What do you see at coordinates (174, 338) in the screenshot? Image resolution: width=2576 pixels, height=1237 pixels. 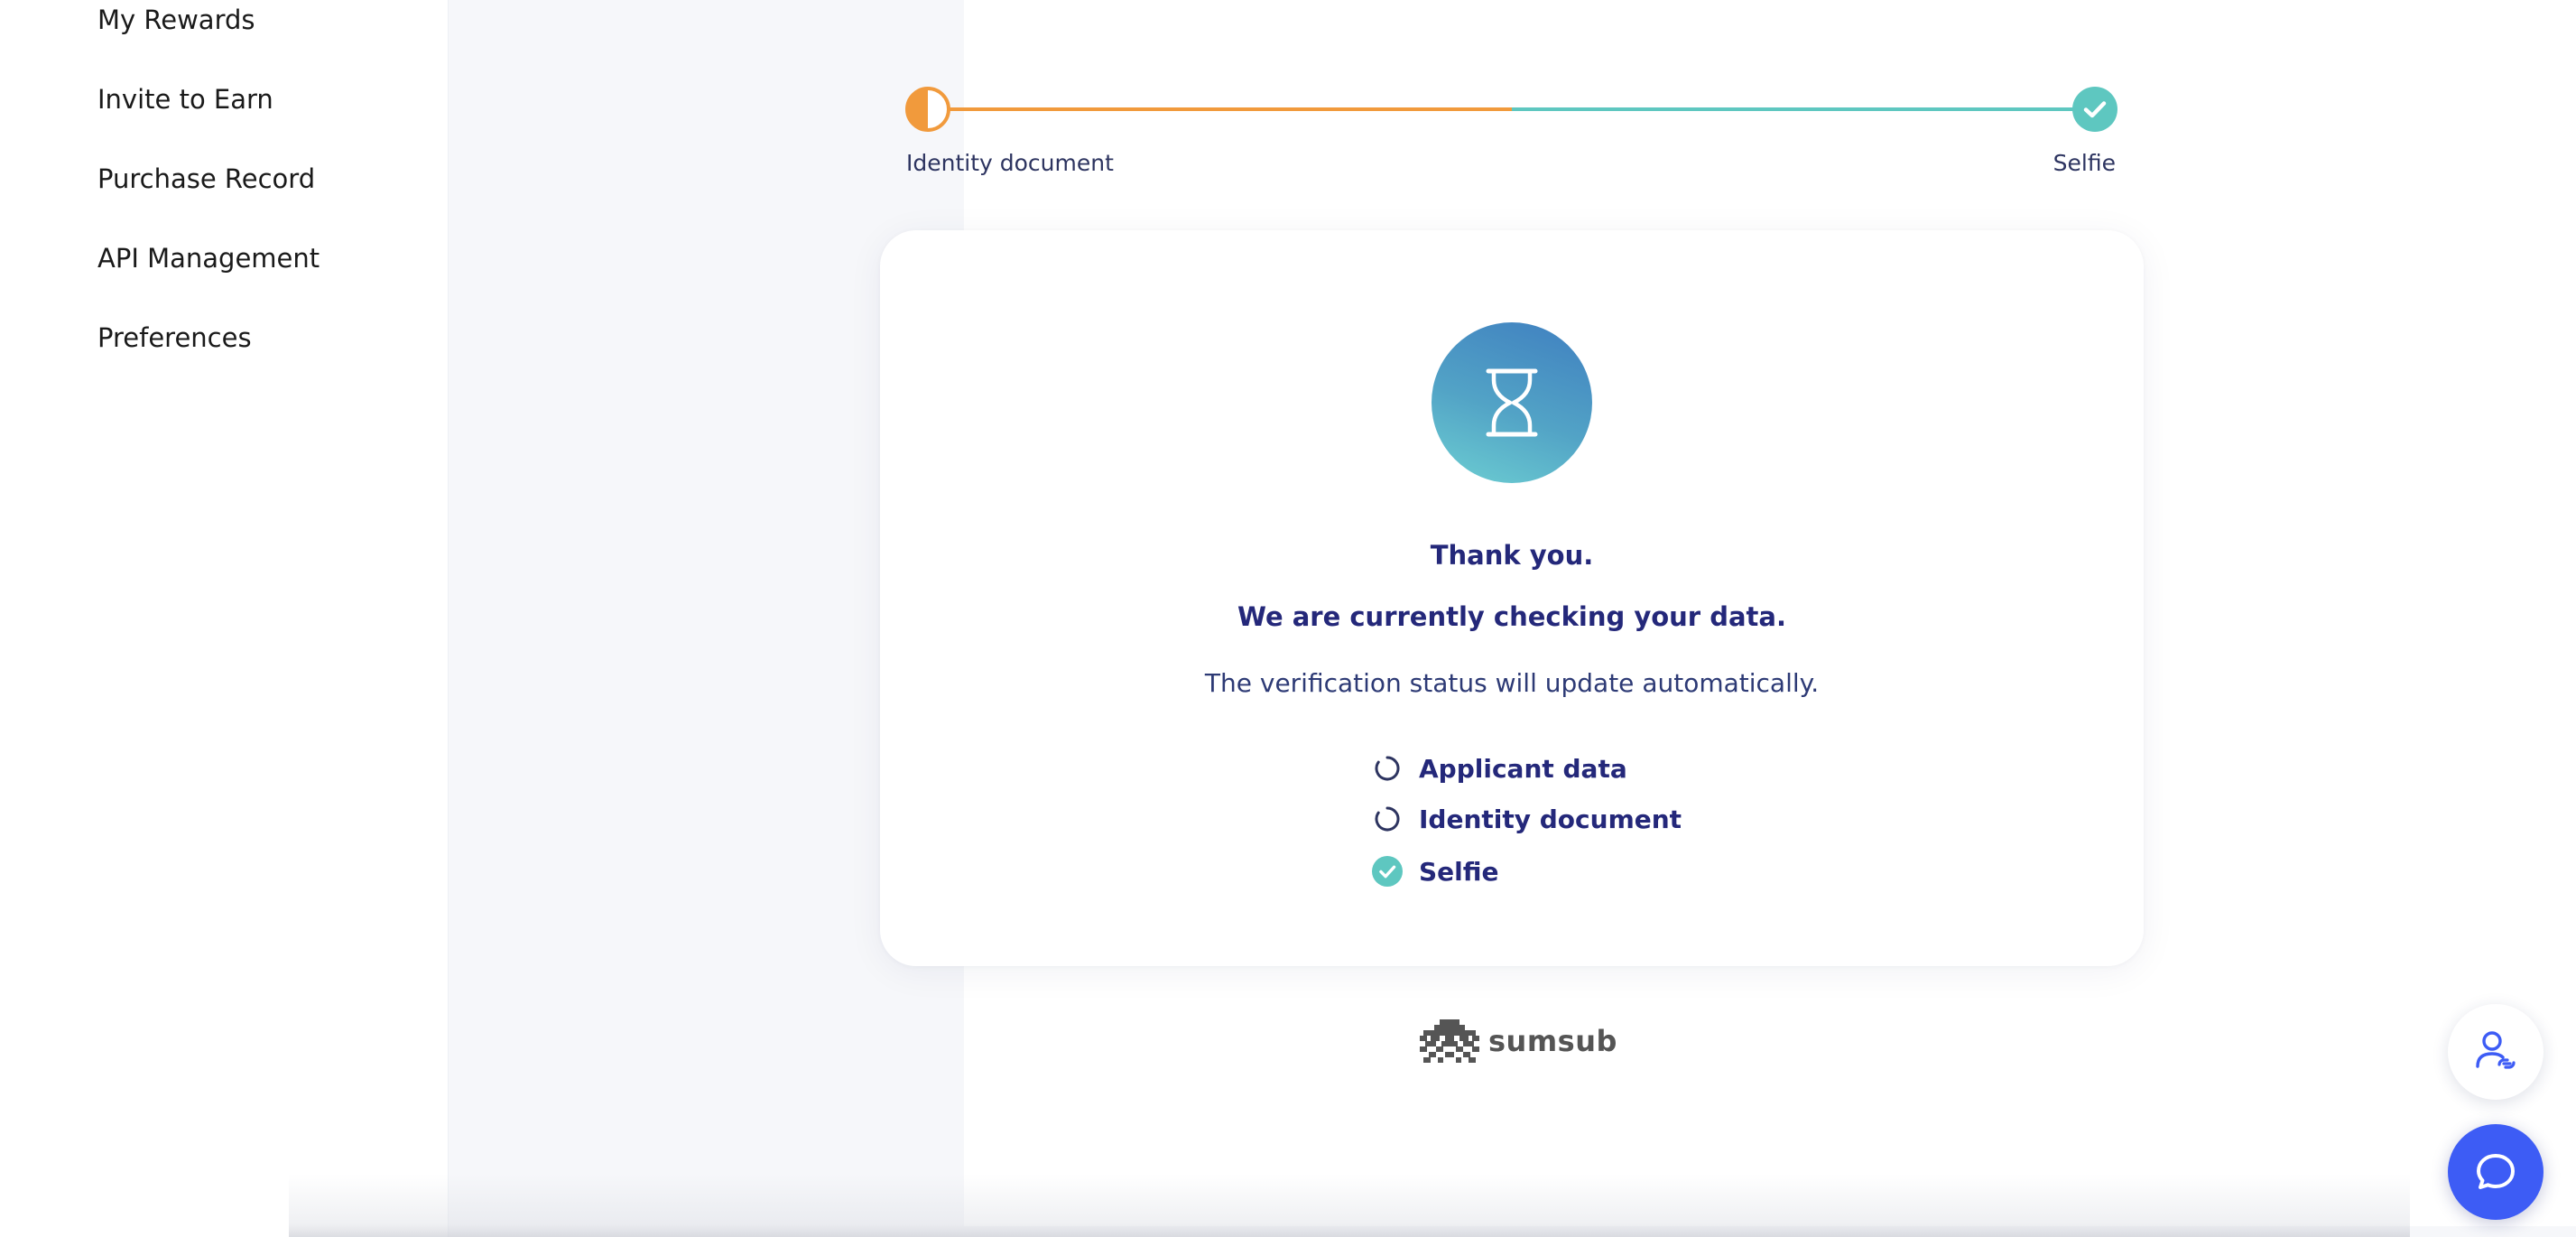 I see `sidebar-item-preferences: Preferences` at bounding box center [174, 338].